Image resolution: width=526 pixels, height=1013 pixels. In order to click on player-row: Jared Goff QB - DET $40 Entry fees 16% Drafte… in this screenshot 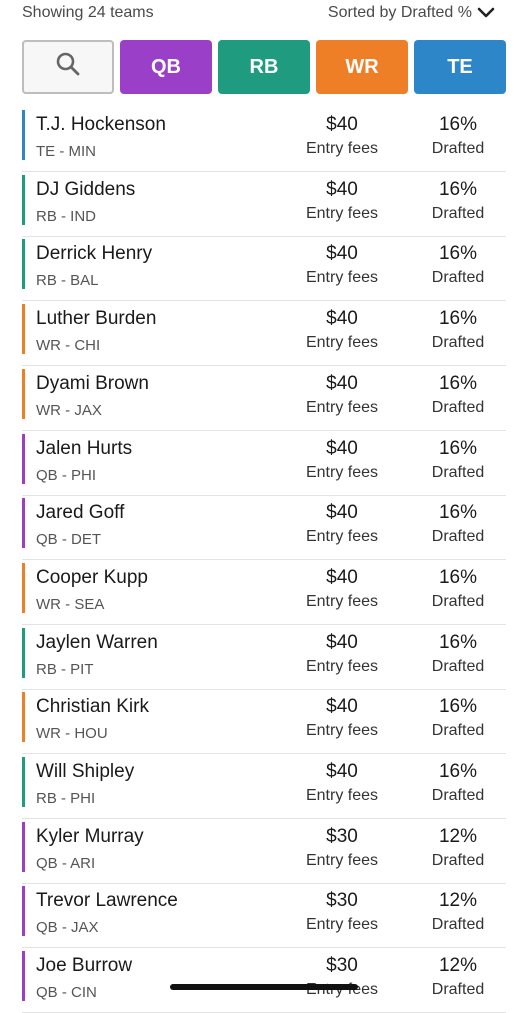, I will do `click(264, 528)`.